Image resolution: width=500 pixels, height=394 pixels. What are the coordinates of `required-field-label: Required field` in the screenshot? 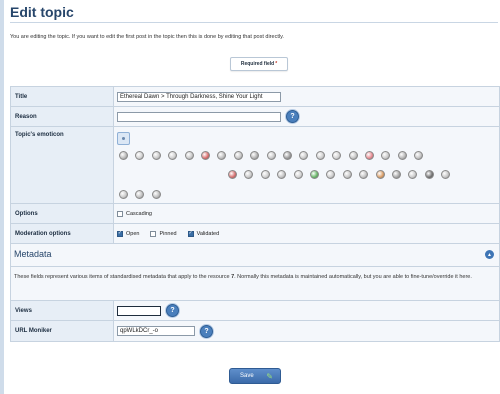 It's located at (257, 64).